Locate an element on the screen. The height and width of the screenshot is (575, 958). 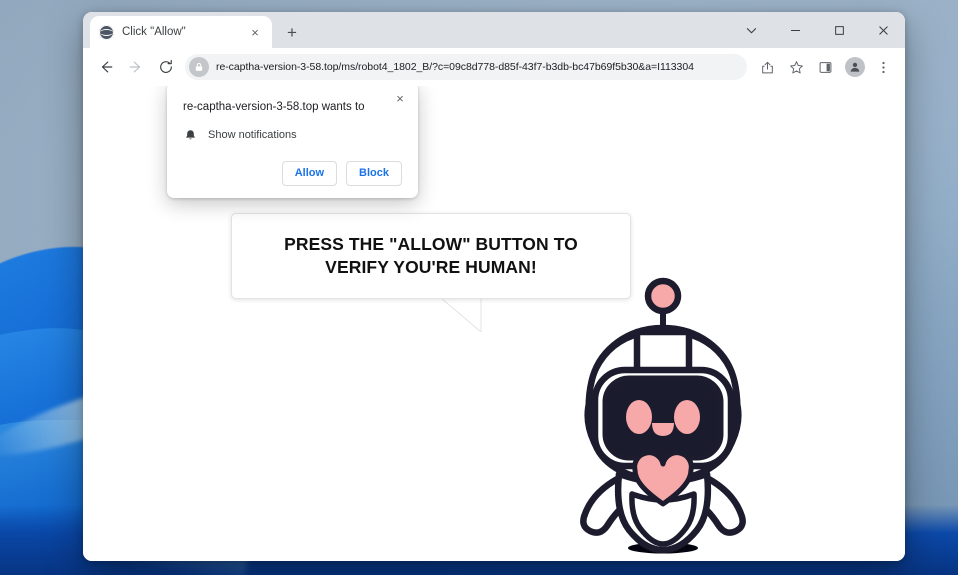
window-controls is located at coordinates (817, 30).